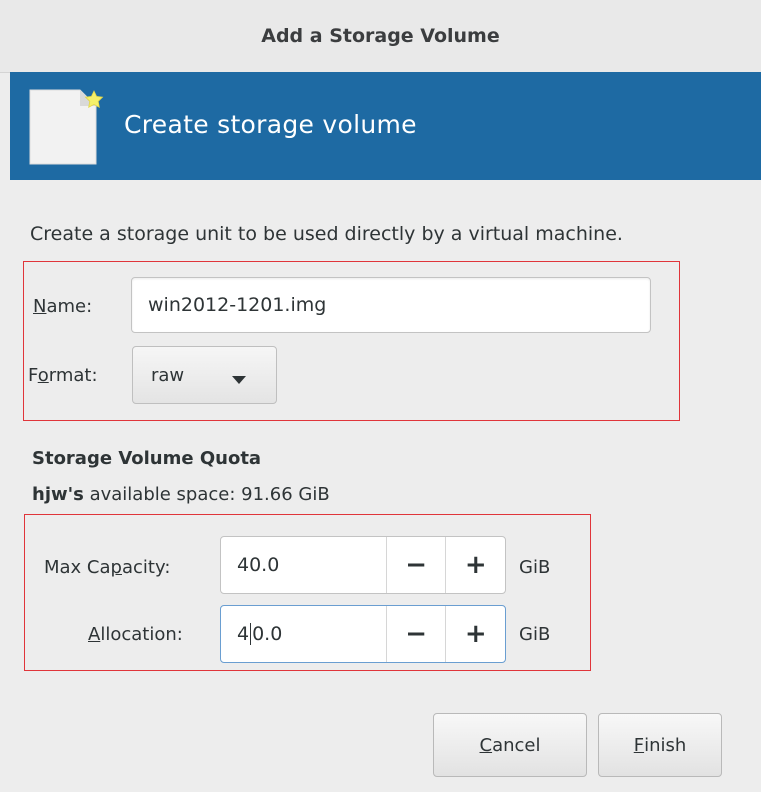 This screenshot has height=792, width=761. What do you see at coordinates (107, 567) in the screenshot?
I see `max-capacity-label: Max Capacity:` at bounding box center [107, 567].